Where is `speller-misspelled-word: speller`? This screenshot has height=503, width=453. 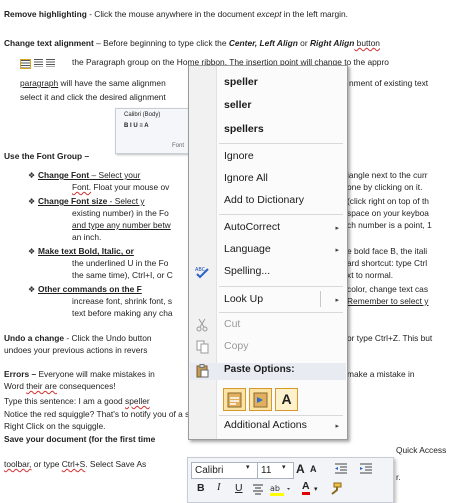
speller-misspelled-word: speller is located at coordinates (137, 401).